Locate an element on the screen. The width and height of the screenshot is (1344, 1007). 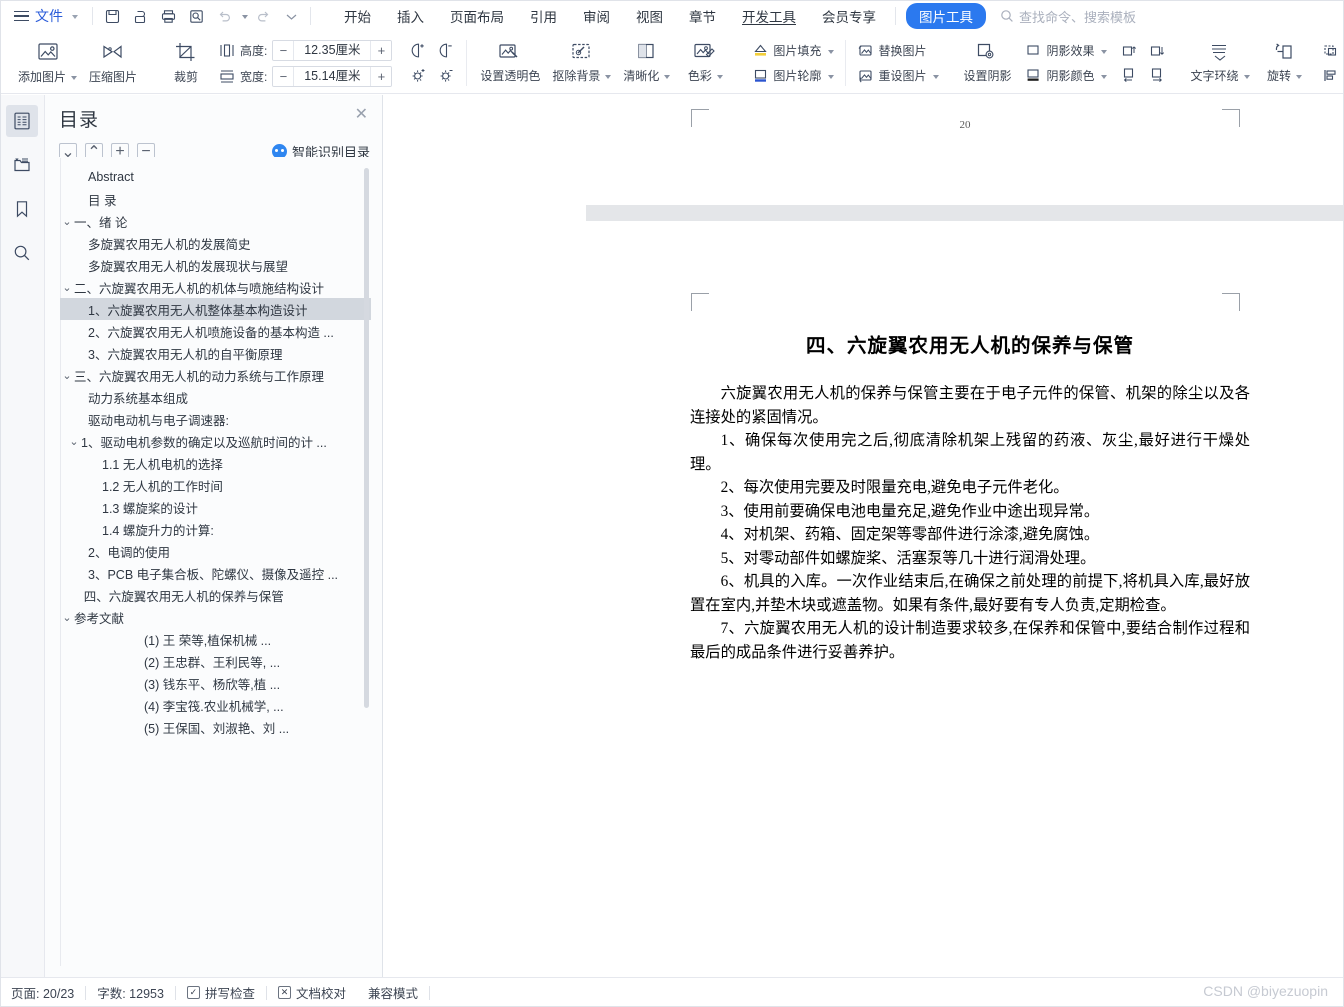
toc-item: 1.3 螺旋桨的设计 is located at coordinates (215, 507).